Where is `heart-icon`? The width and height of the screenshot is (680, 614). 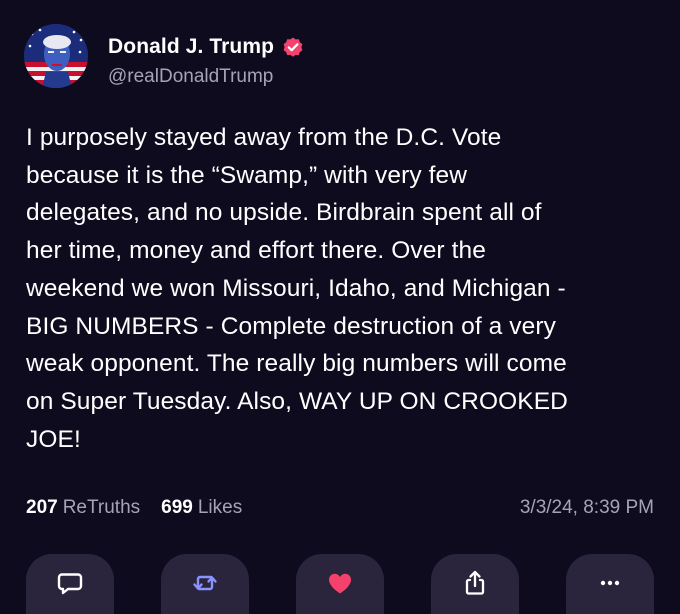
heart-icon is located at coordinates (340, 583).